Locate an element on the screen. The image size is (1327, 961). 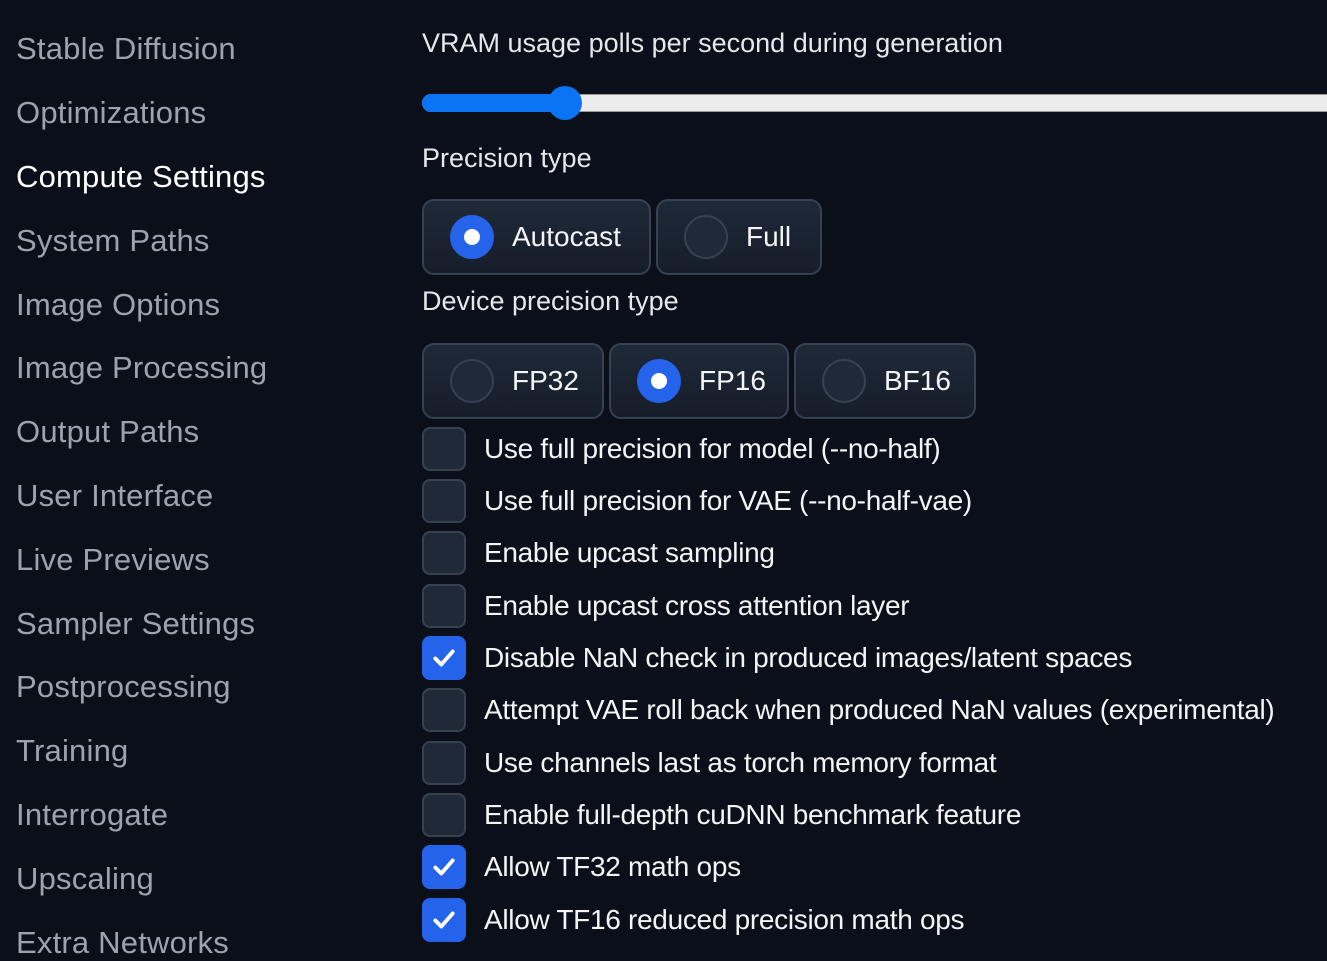
checkbox-label: Use full precision for model (--no-half) is located at coordinates (712, 448).